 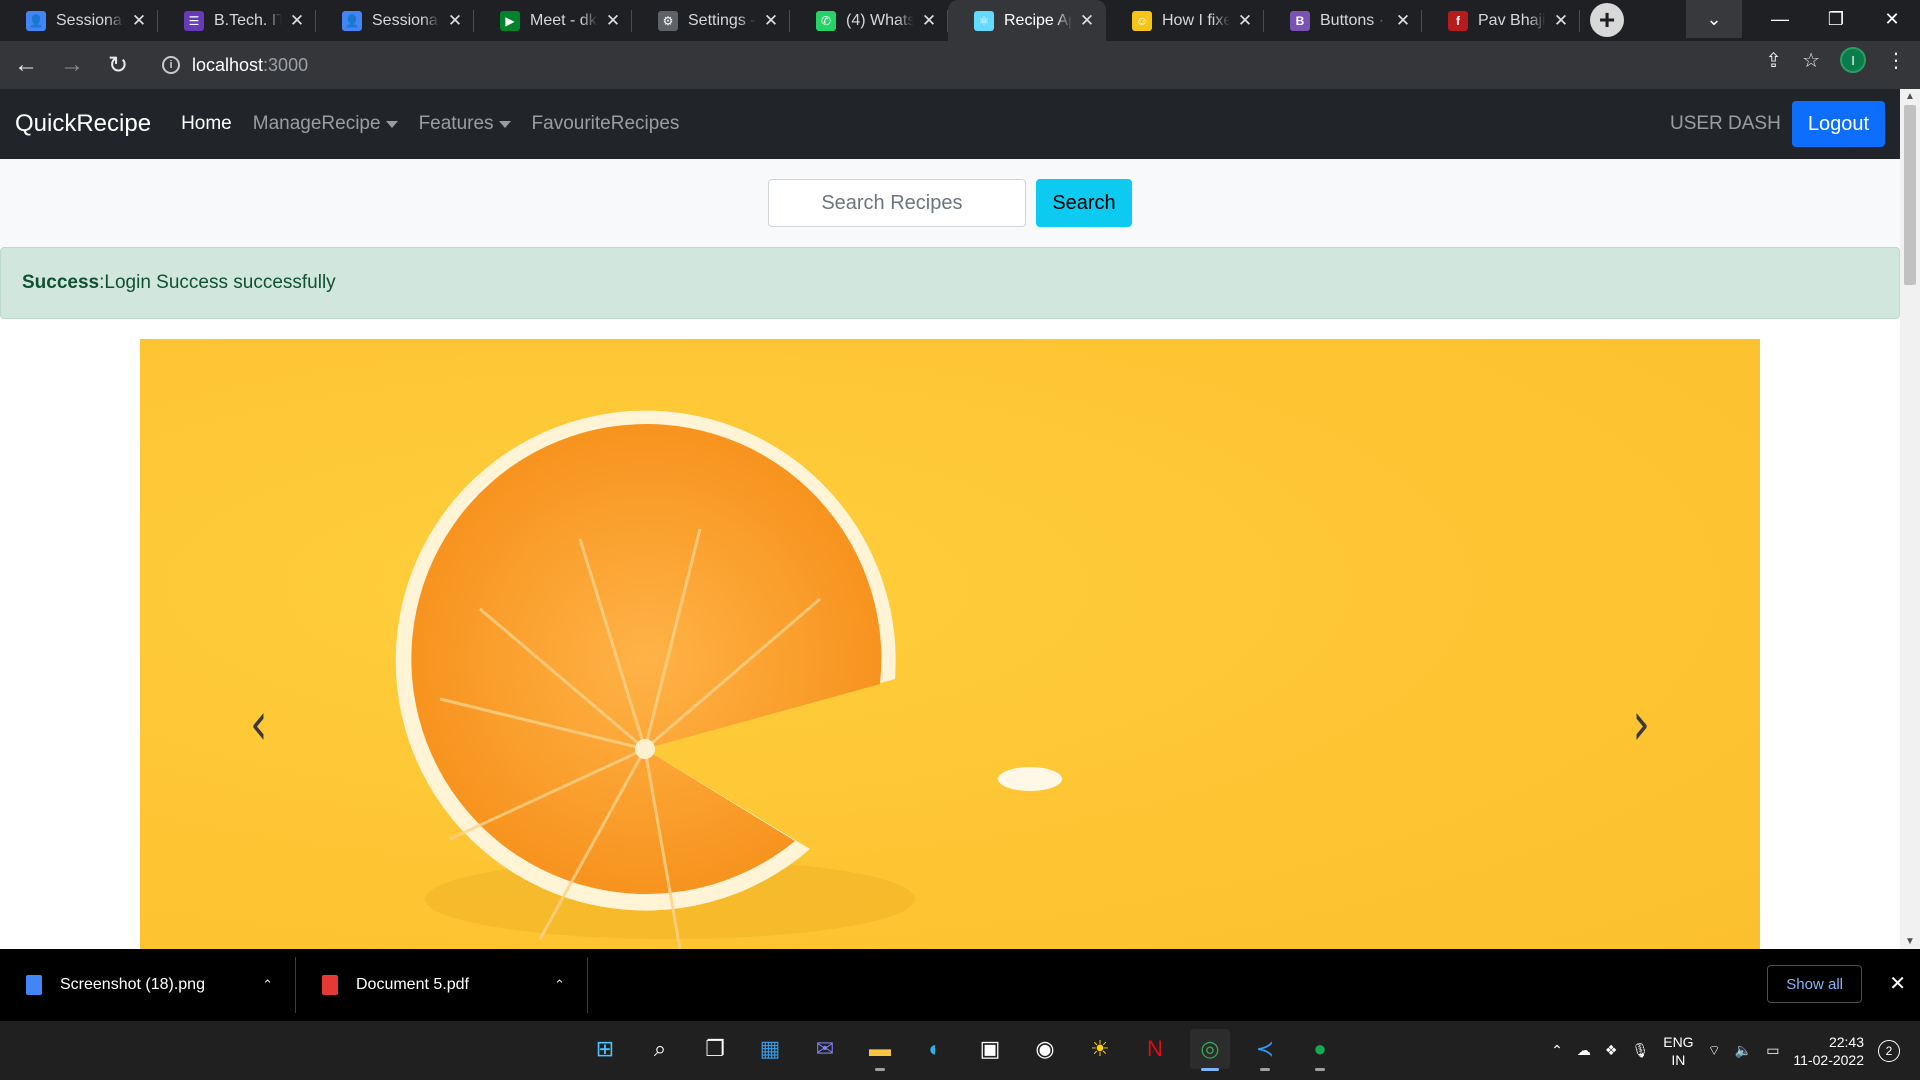 I want to click on clock-date: 11-02-2022, so click(x=1828, y=1059).